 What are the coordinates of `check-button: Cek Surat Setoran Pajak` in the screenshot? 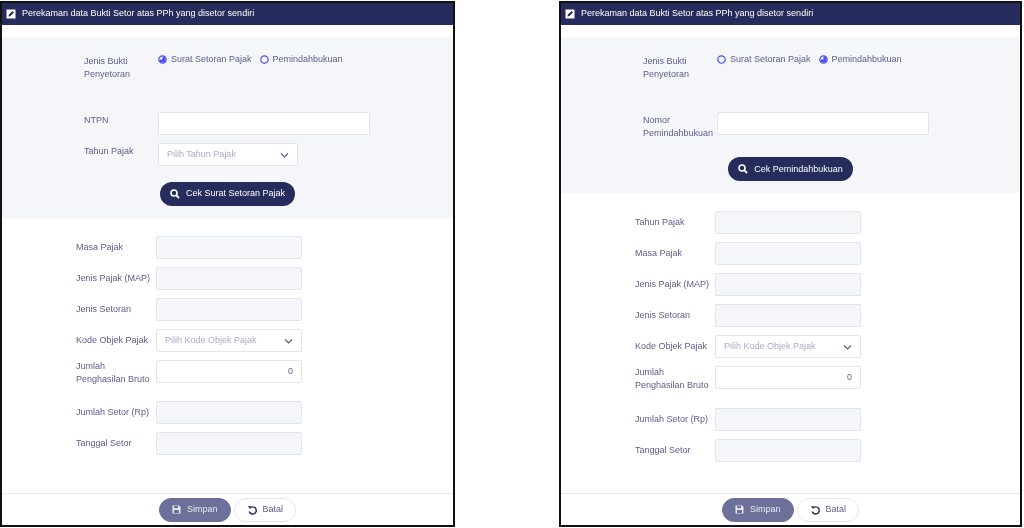 It's located at (227, 194).